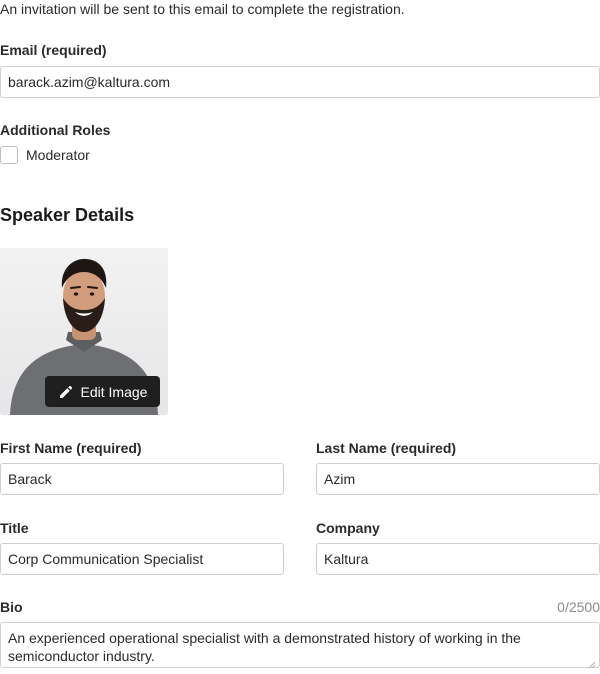  Describe the element at coordinates (9, 155) in the screenshot. I see `moderator-checkbox` at that location.